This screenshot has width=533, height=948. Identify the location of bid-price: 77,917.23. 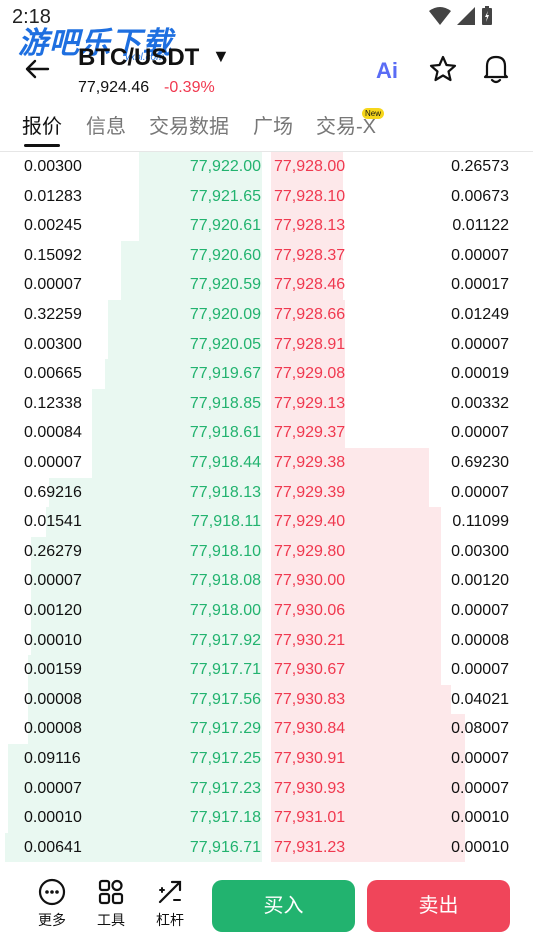
(225, 788).